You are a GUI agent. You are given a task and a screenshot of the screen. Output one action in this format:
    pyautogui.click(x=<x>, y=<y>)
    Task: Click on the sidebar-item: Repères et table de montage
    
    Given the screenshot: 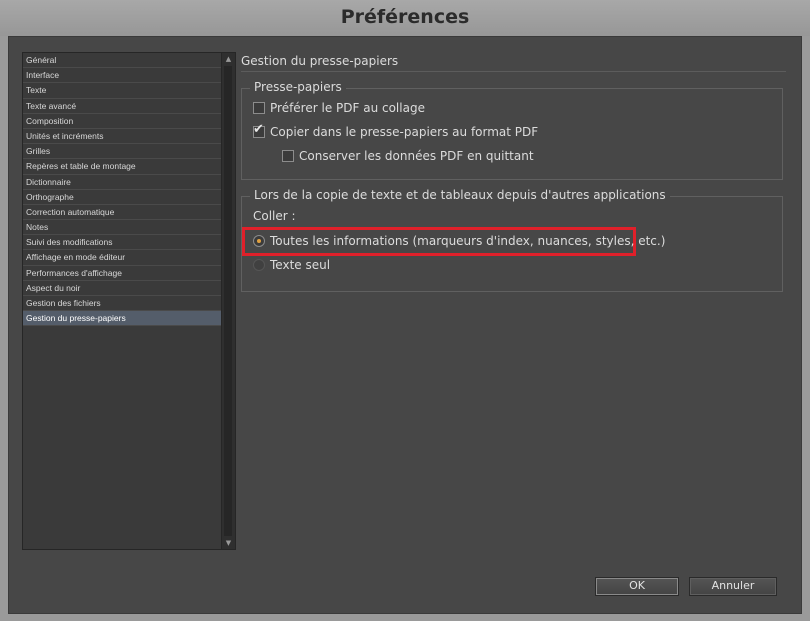 What is the action you would take?
    pyautogui.click(x=122, y=167)
    